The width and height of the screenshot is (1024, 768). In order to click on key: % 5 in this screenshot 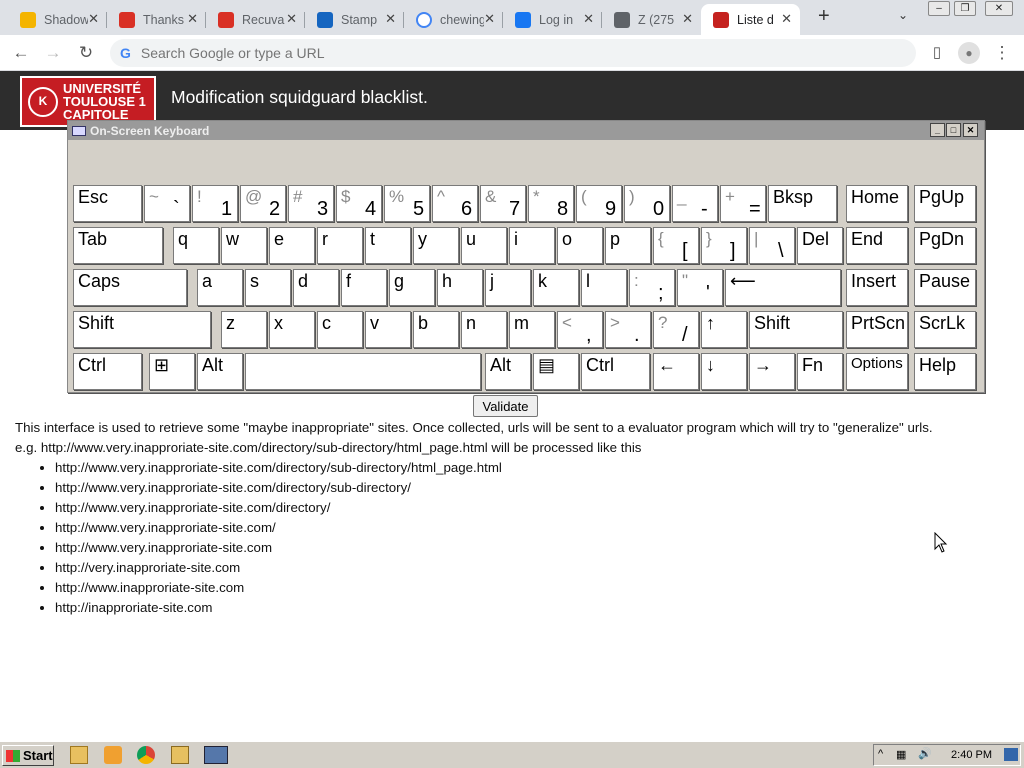, I will do `click(407, 203)`.